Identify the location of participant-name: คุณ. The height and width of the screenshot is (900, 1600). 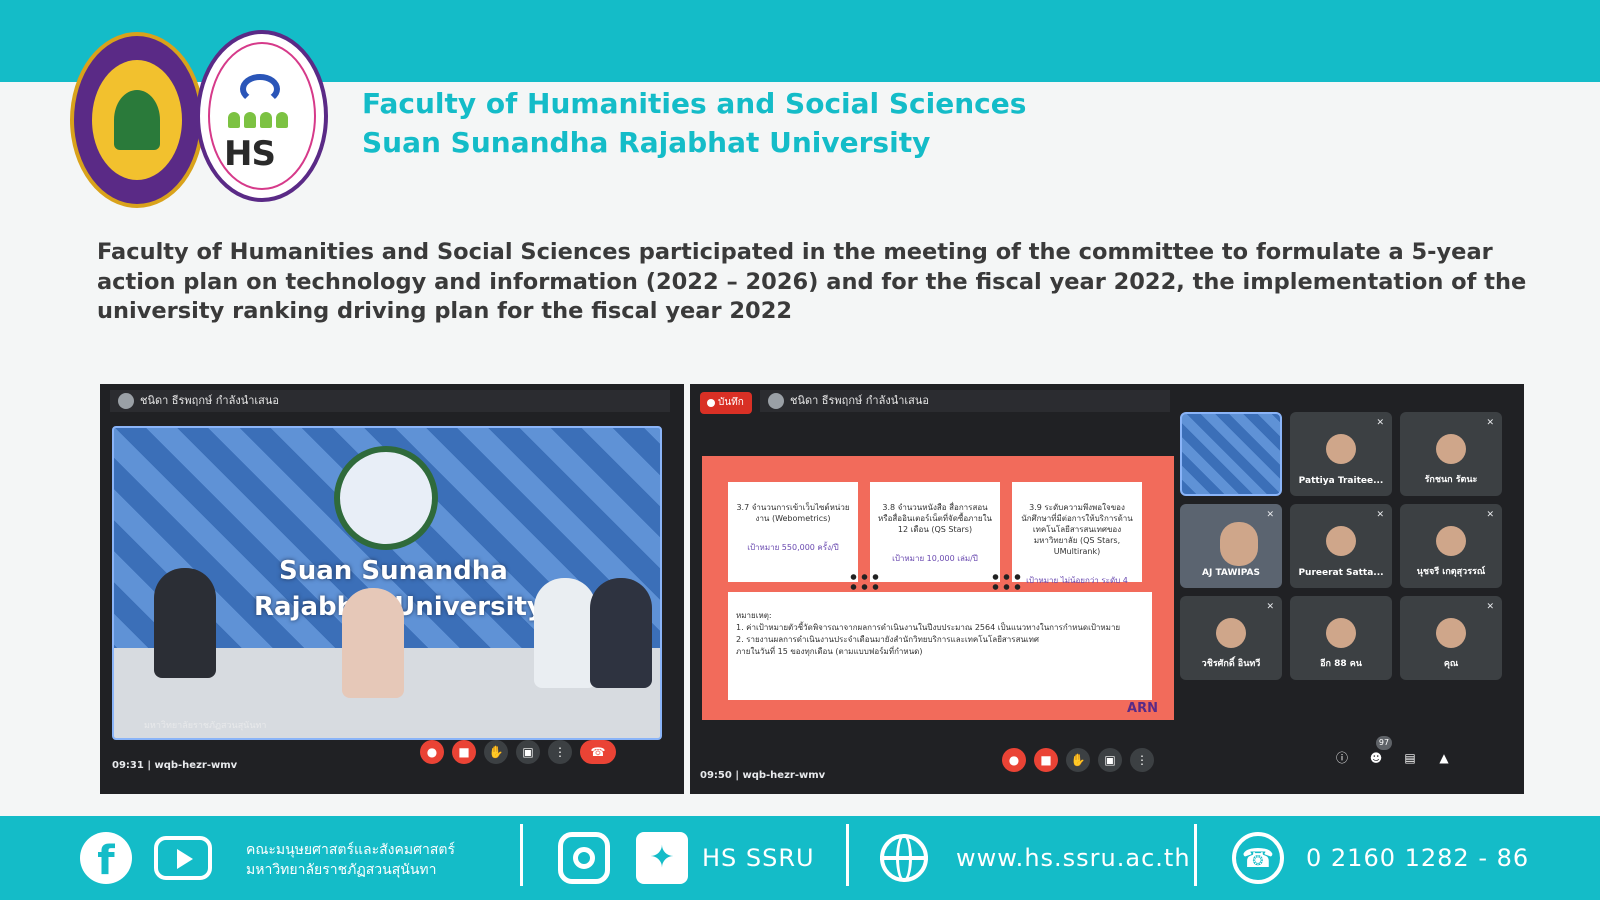
(1451, 664).